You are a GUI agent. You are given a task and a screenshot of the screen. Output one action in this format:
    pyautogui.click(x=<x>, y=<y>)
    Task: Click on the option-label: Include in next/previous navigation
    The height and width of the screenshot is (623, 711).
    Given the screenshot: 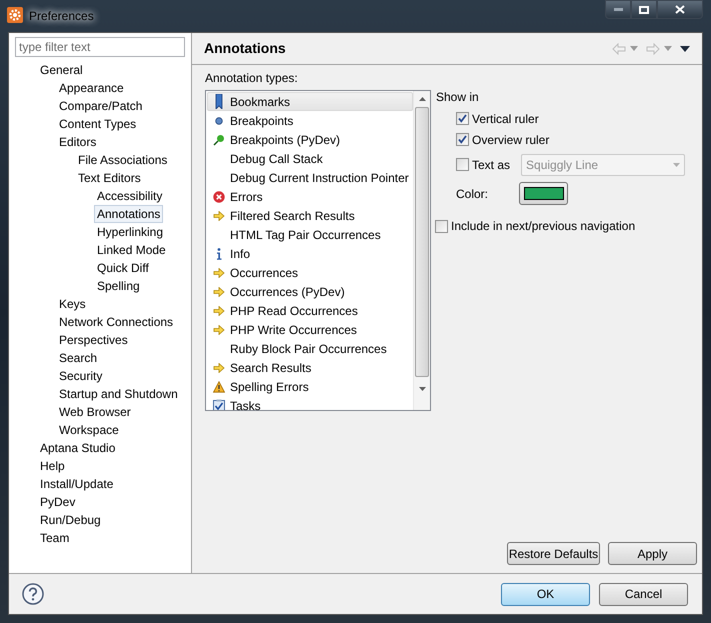 What is the action you would take?
    pyautogui.click(x=543, y=226)
    